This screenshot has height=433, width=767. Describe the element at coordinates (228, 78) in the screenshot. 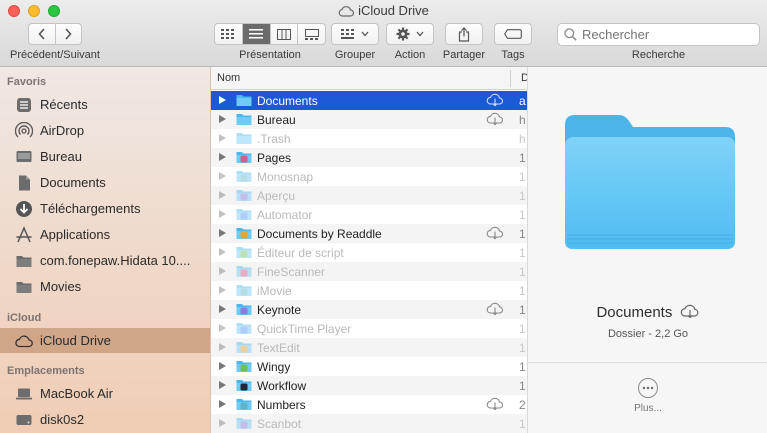

I see `column-header-name: Nom` at that location.